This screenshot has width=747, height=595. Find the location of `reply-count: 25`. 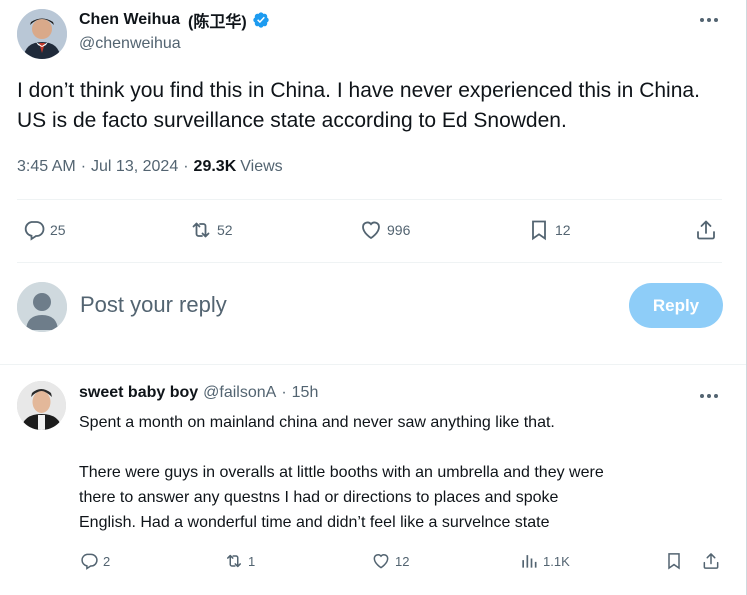

reply-count: 25 is located at coordinates (58, 230).